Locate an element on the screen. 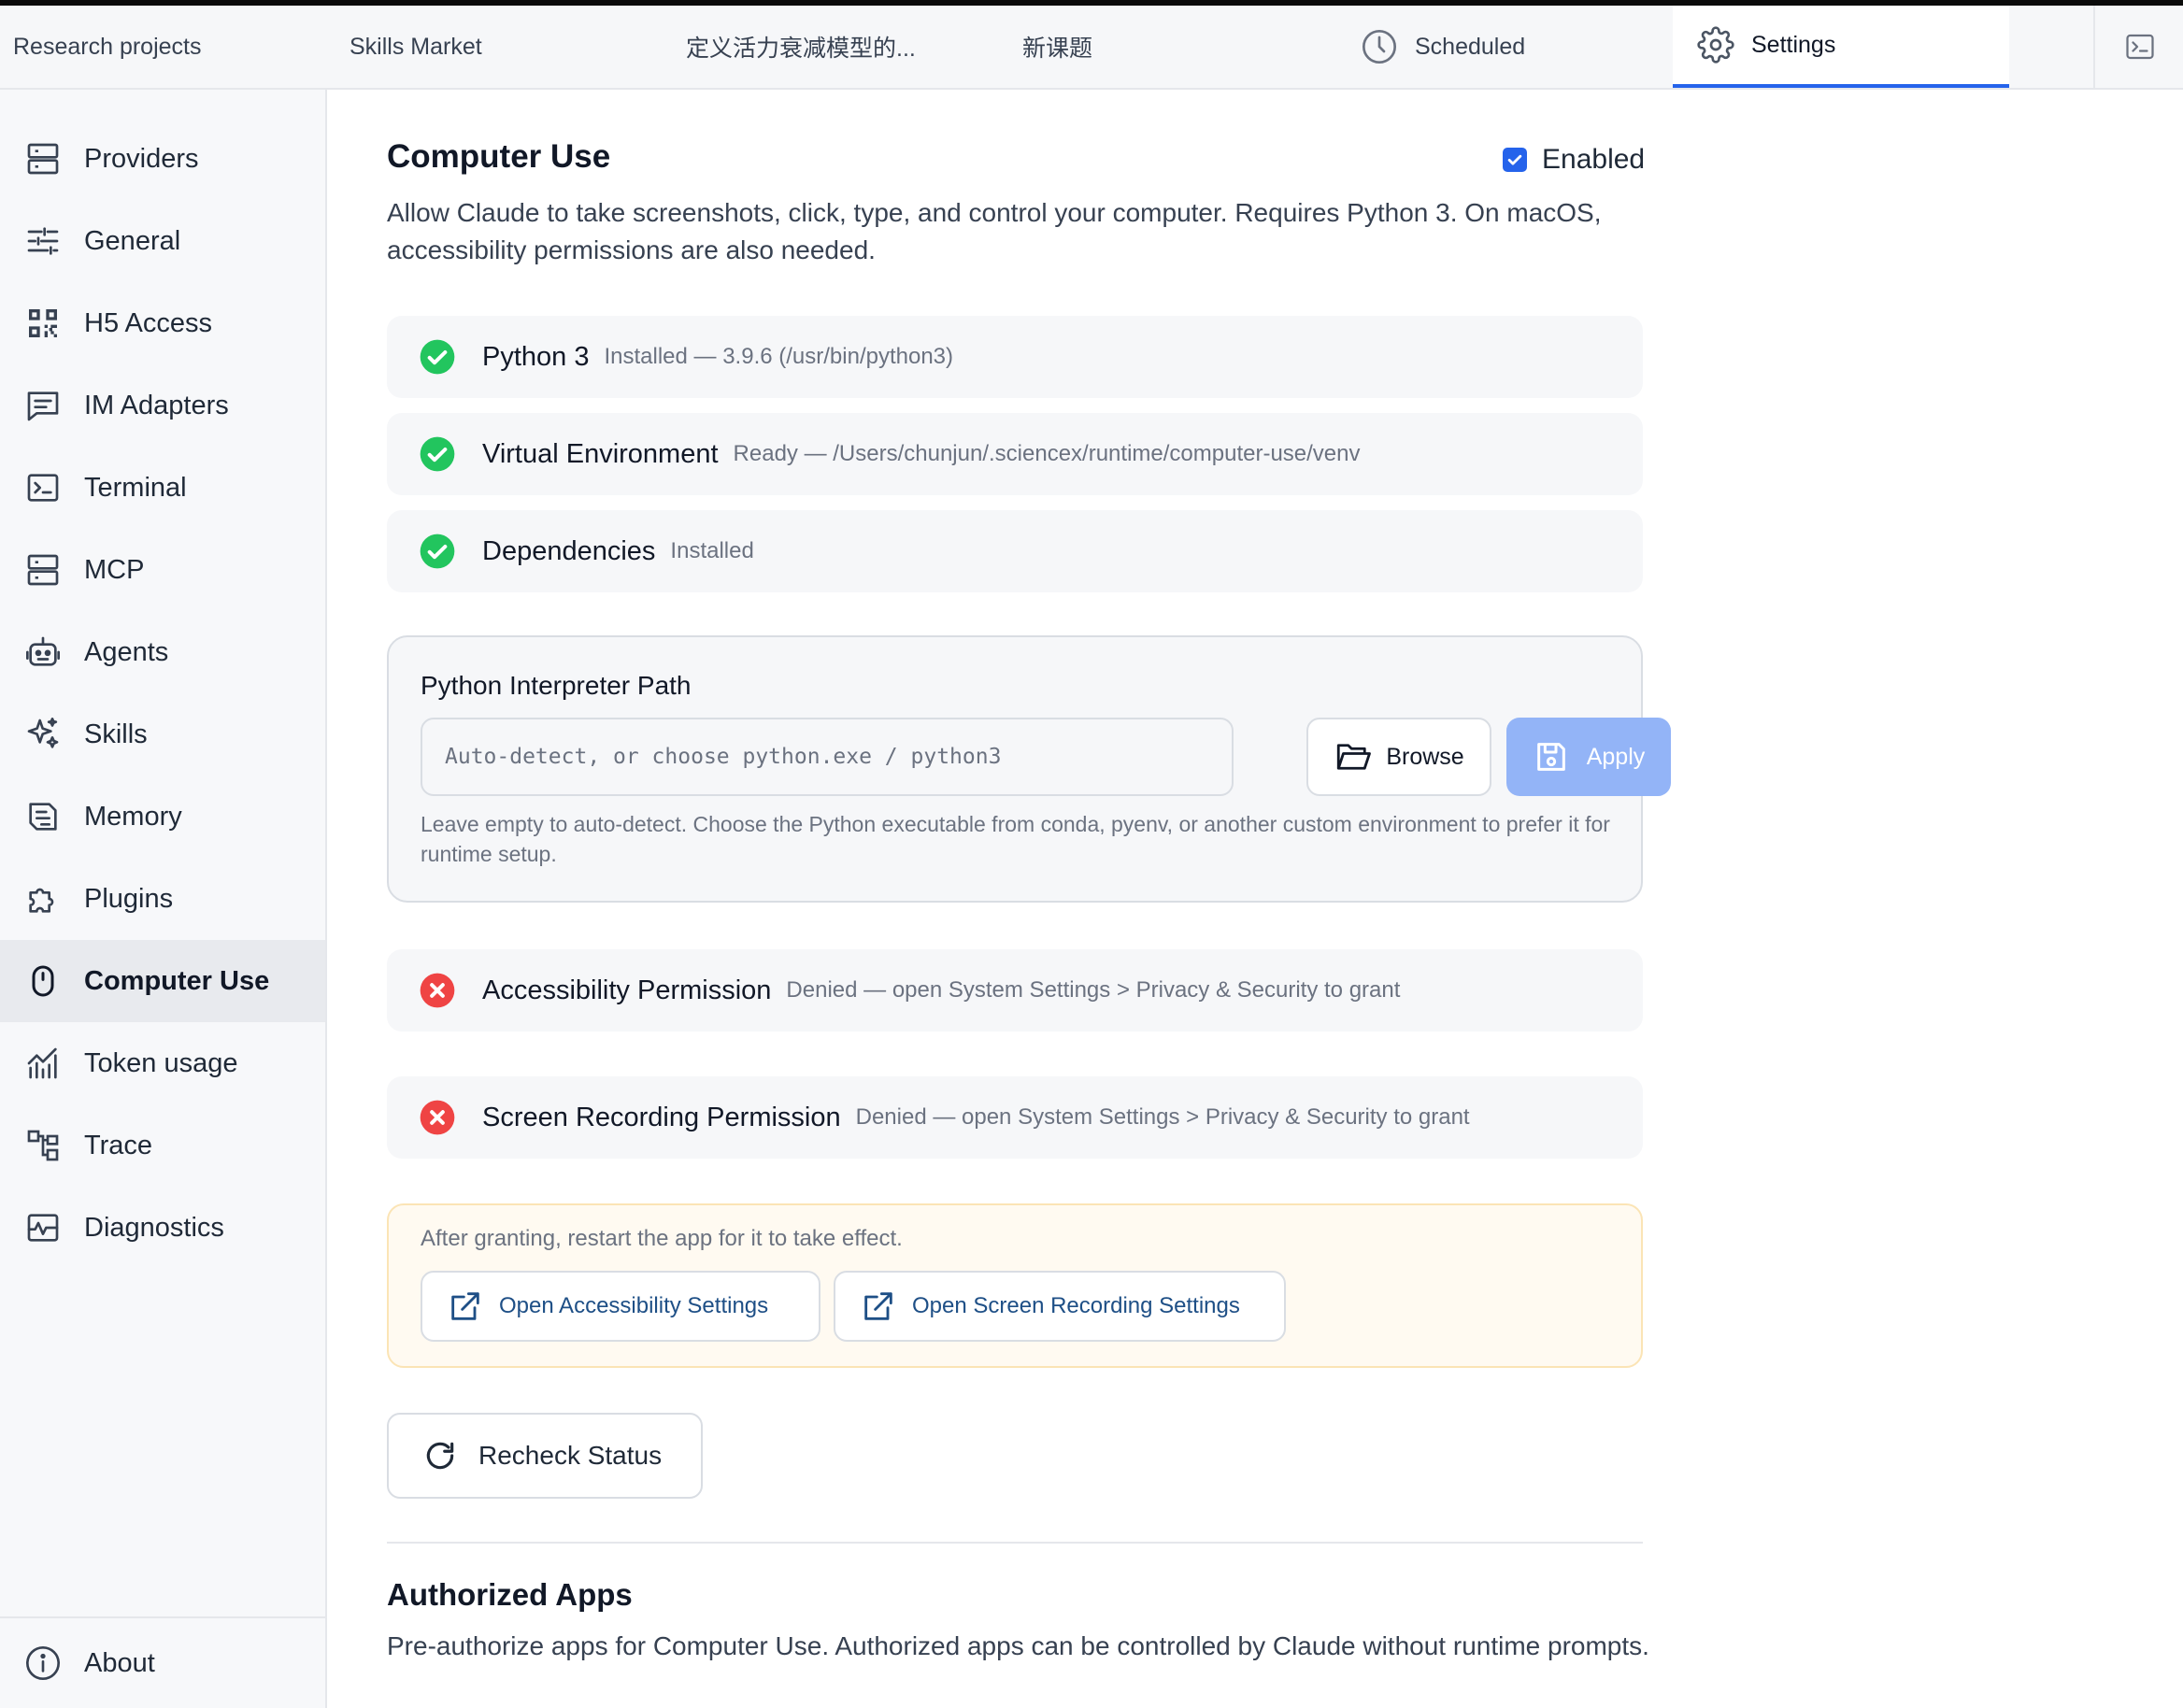 The image size is (2183, 1708). sidebar-item-label: Token usage is located at coordinates (161, 1063).